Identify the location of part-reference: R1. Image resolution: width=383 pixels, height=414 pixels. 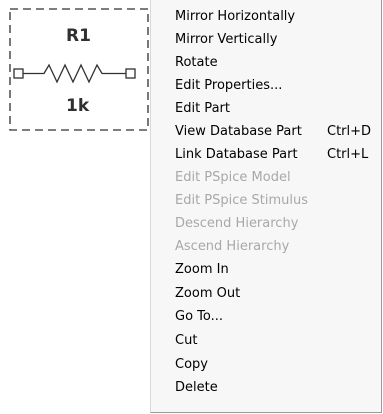
(78, 36).